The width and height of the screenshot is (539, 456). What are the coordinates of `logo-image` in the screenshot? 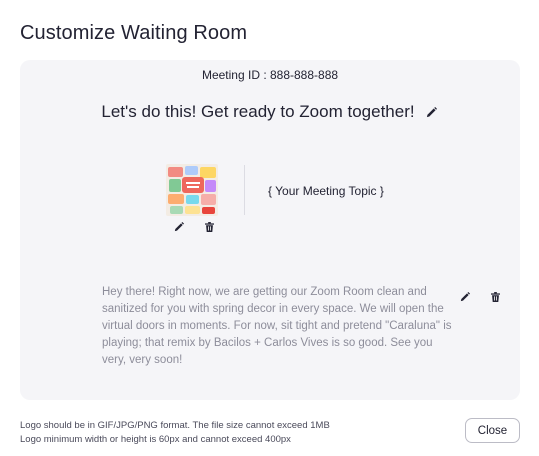 It's located at (192, 190).